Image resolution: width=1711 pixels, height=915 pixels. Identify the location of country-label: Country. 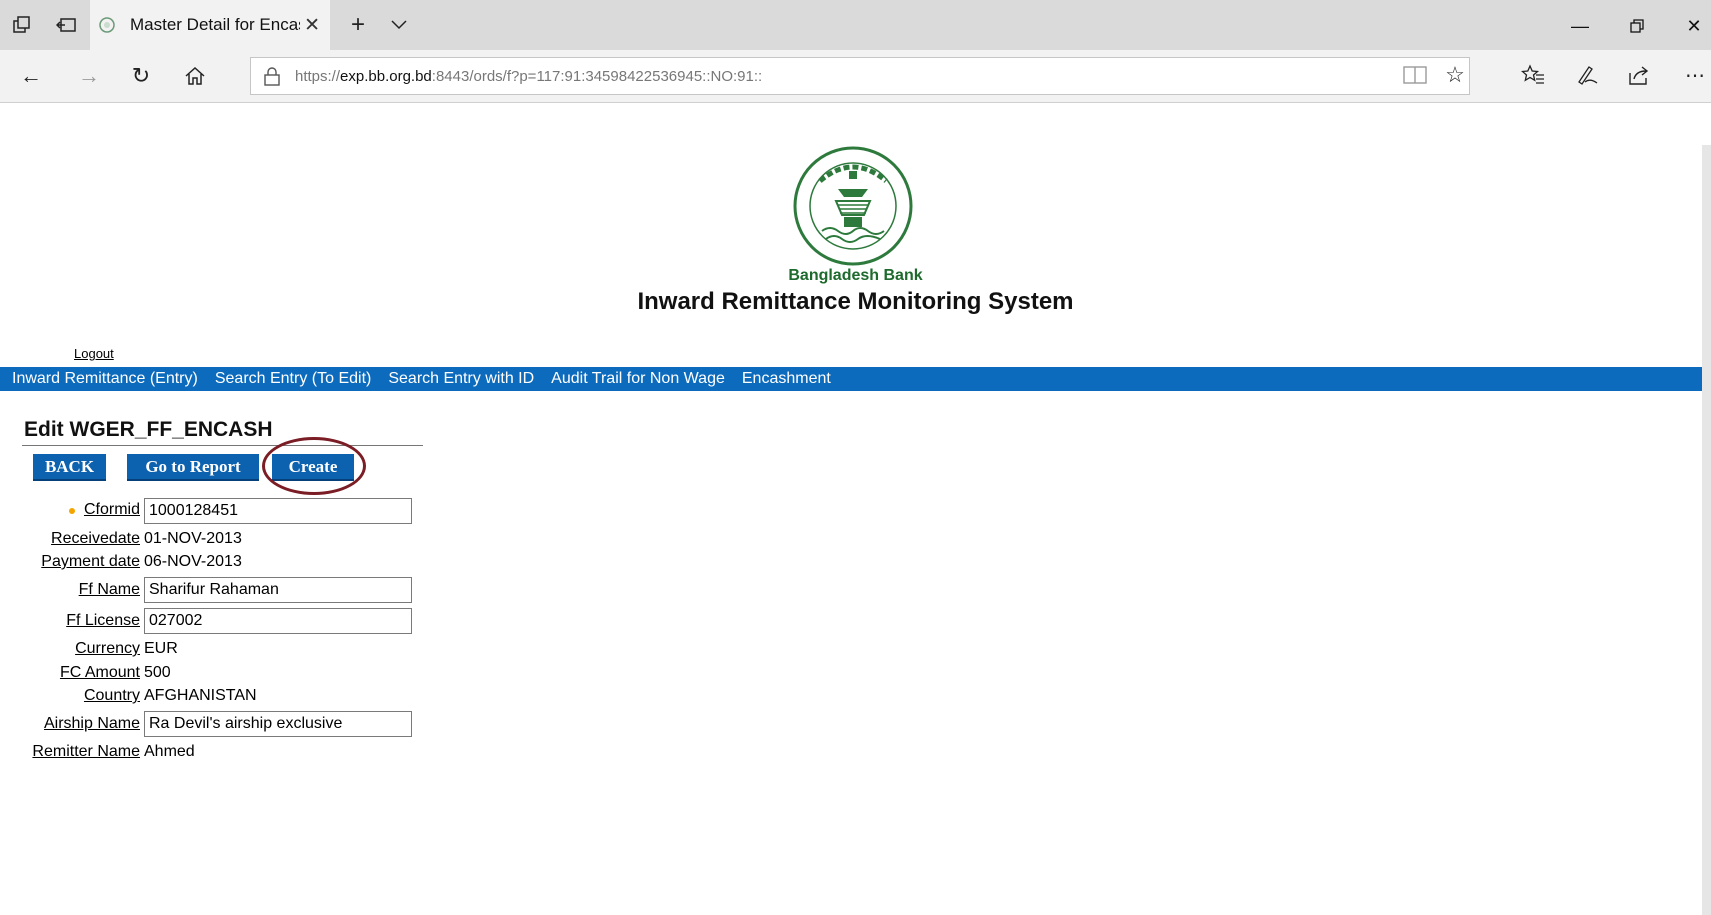
(111, 695).